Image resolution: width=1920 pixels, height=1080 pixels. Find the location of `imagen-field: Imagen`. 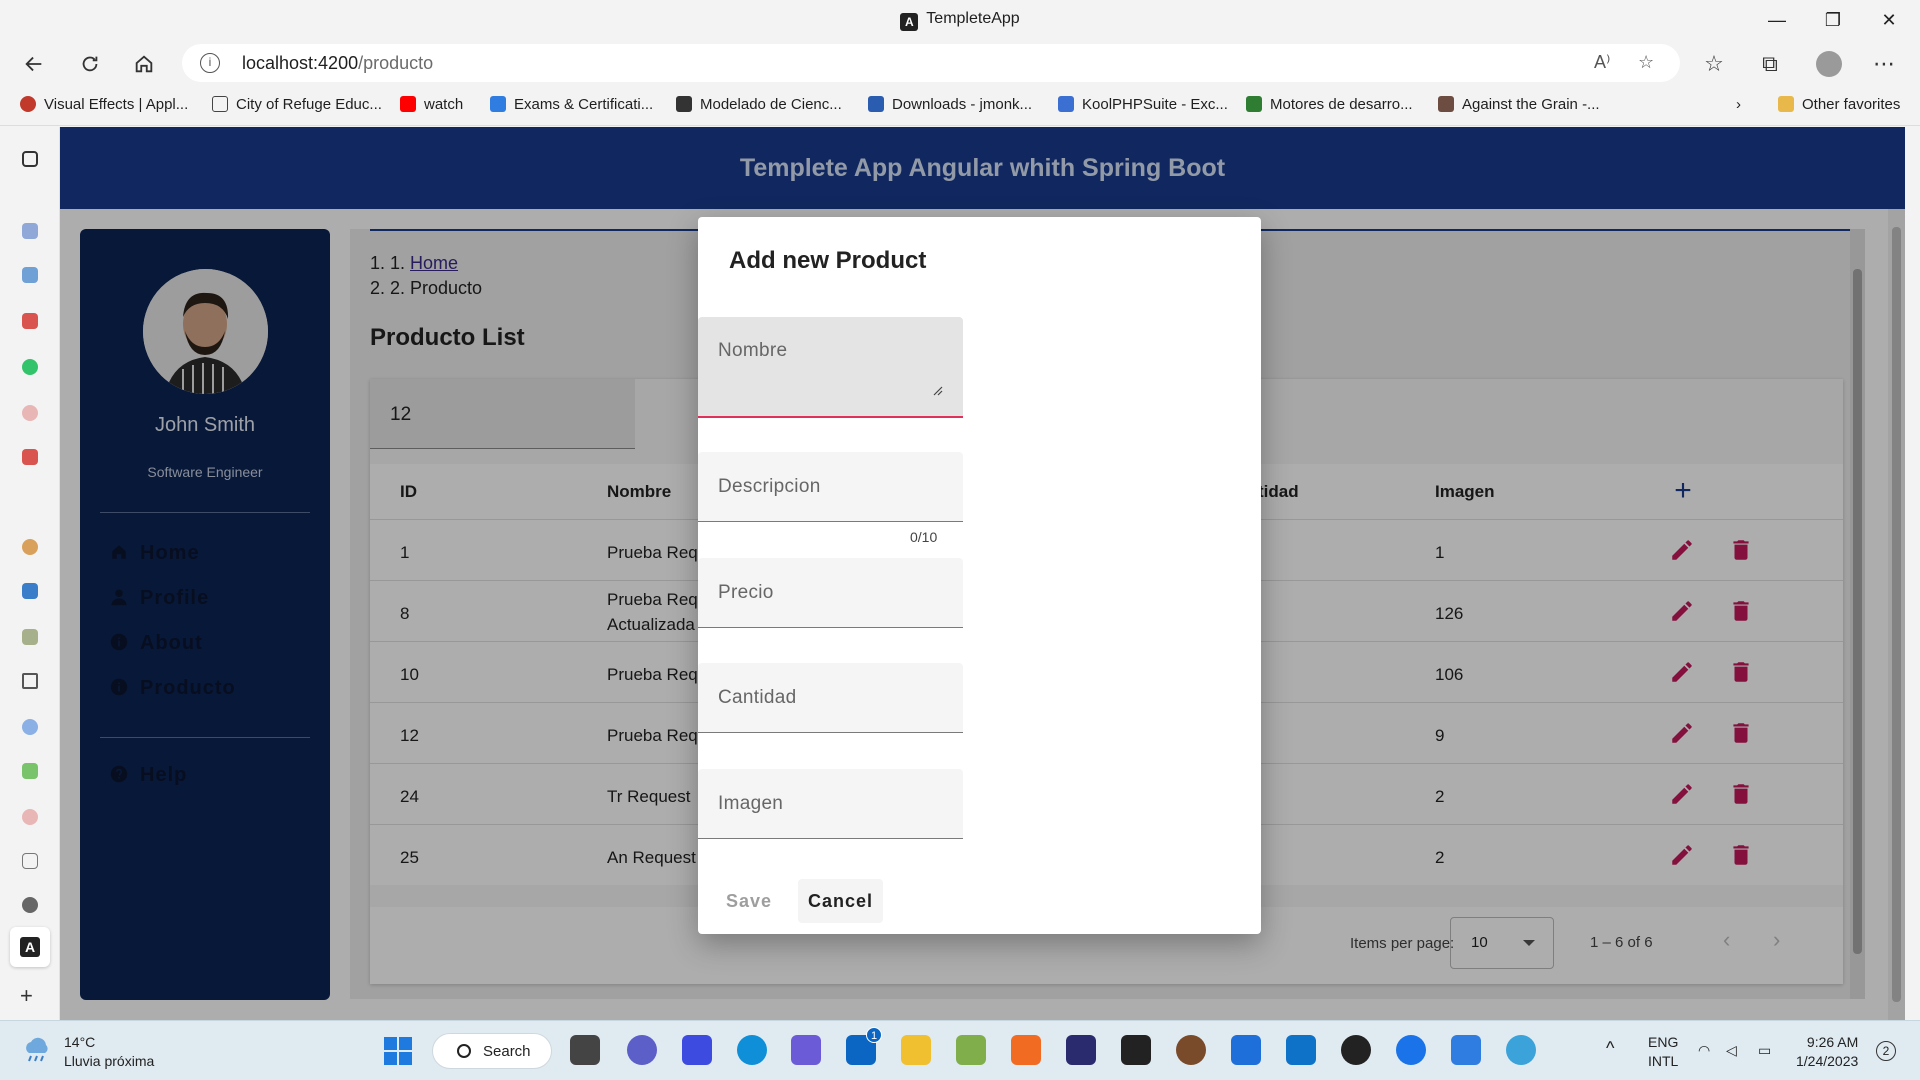

imagen-field: Imagen is located at coordinates (830, 804).